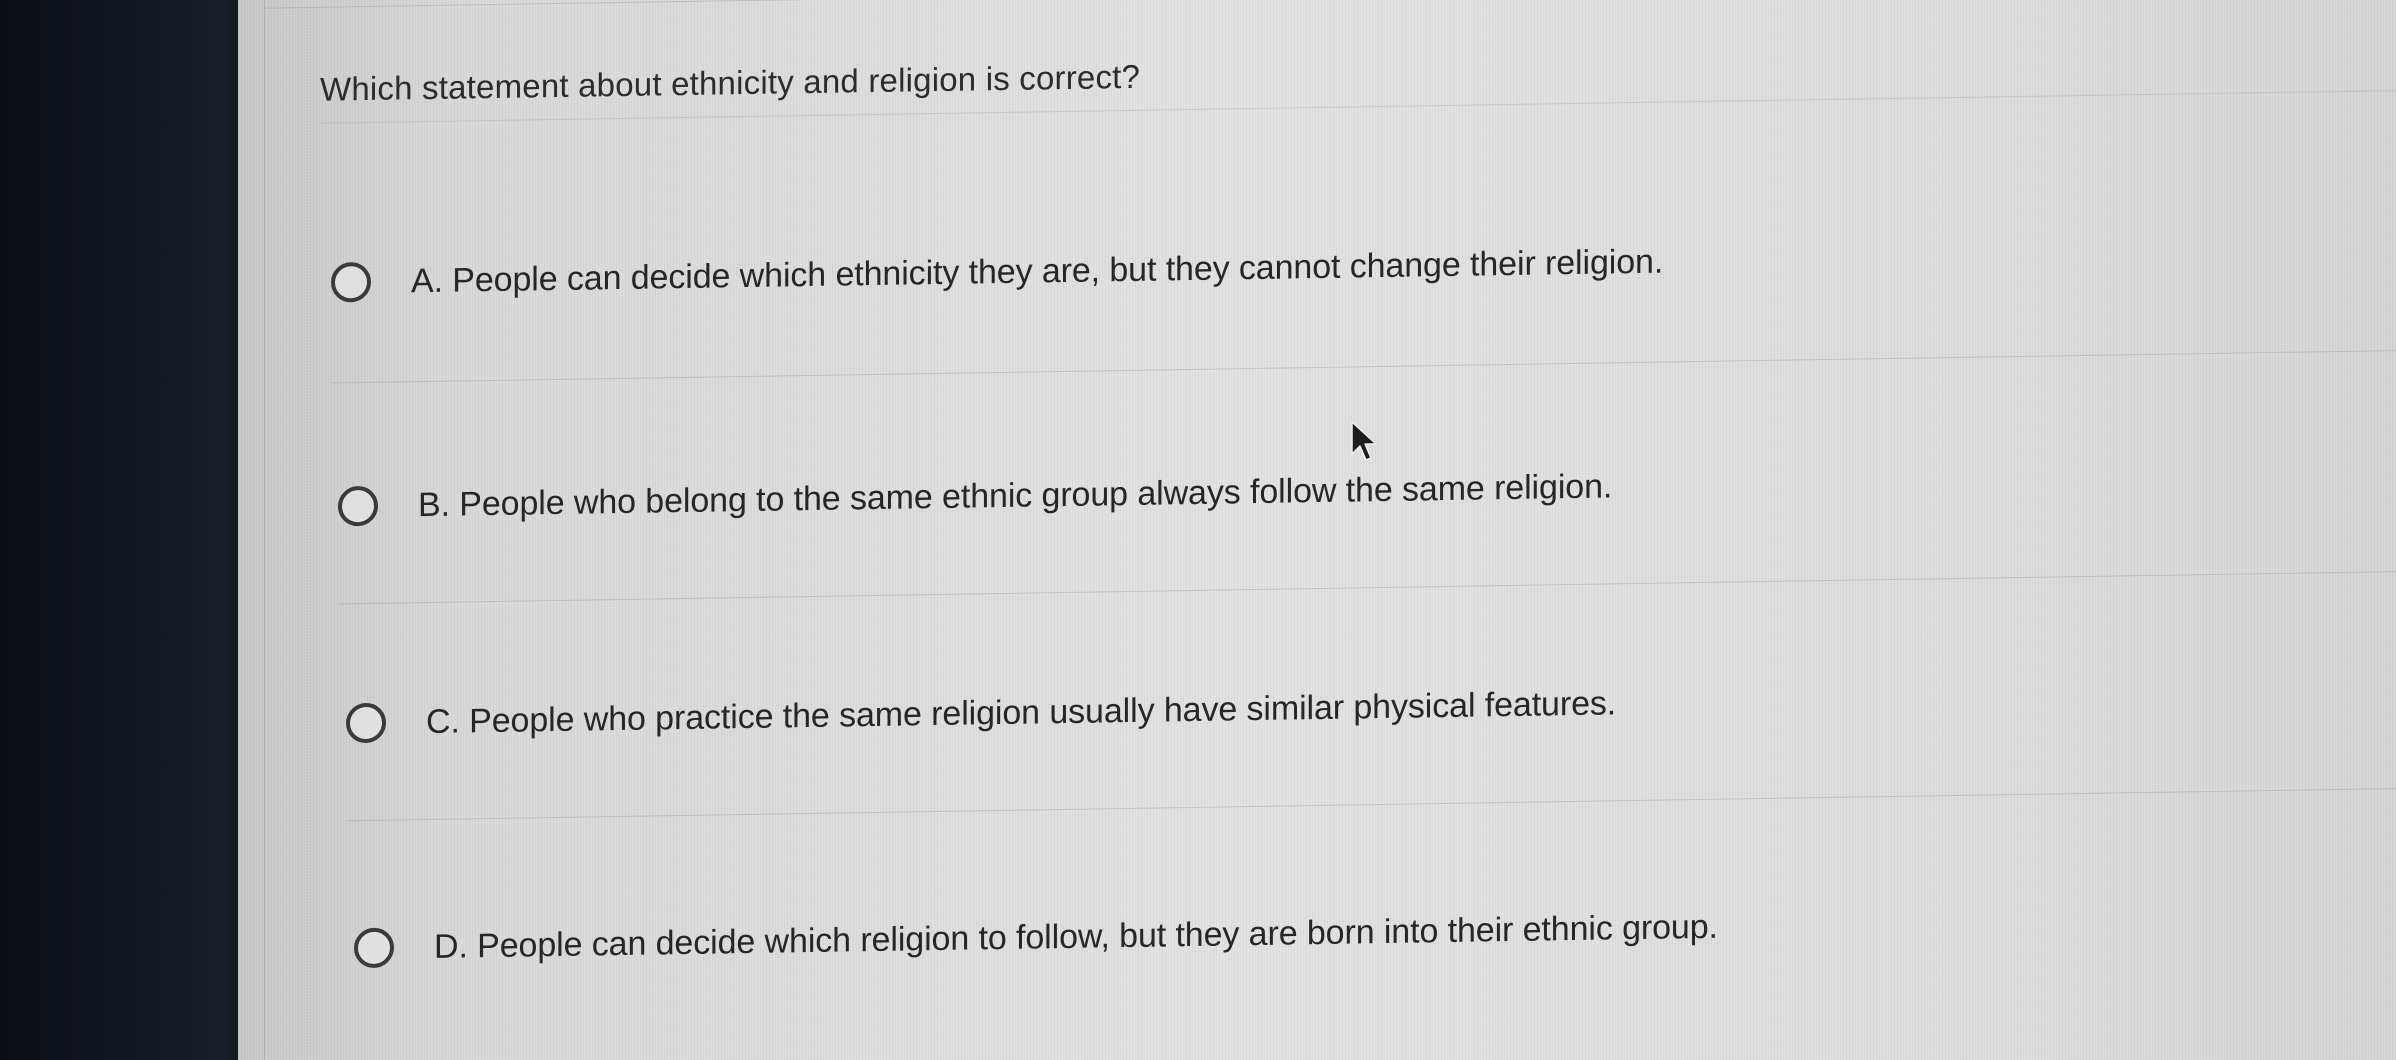 The image size is (2396, 1060). What do you see at coordinates (1330, 4) in the screenshot?
I see `top-divider` at bounding box center [1330, 4].